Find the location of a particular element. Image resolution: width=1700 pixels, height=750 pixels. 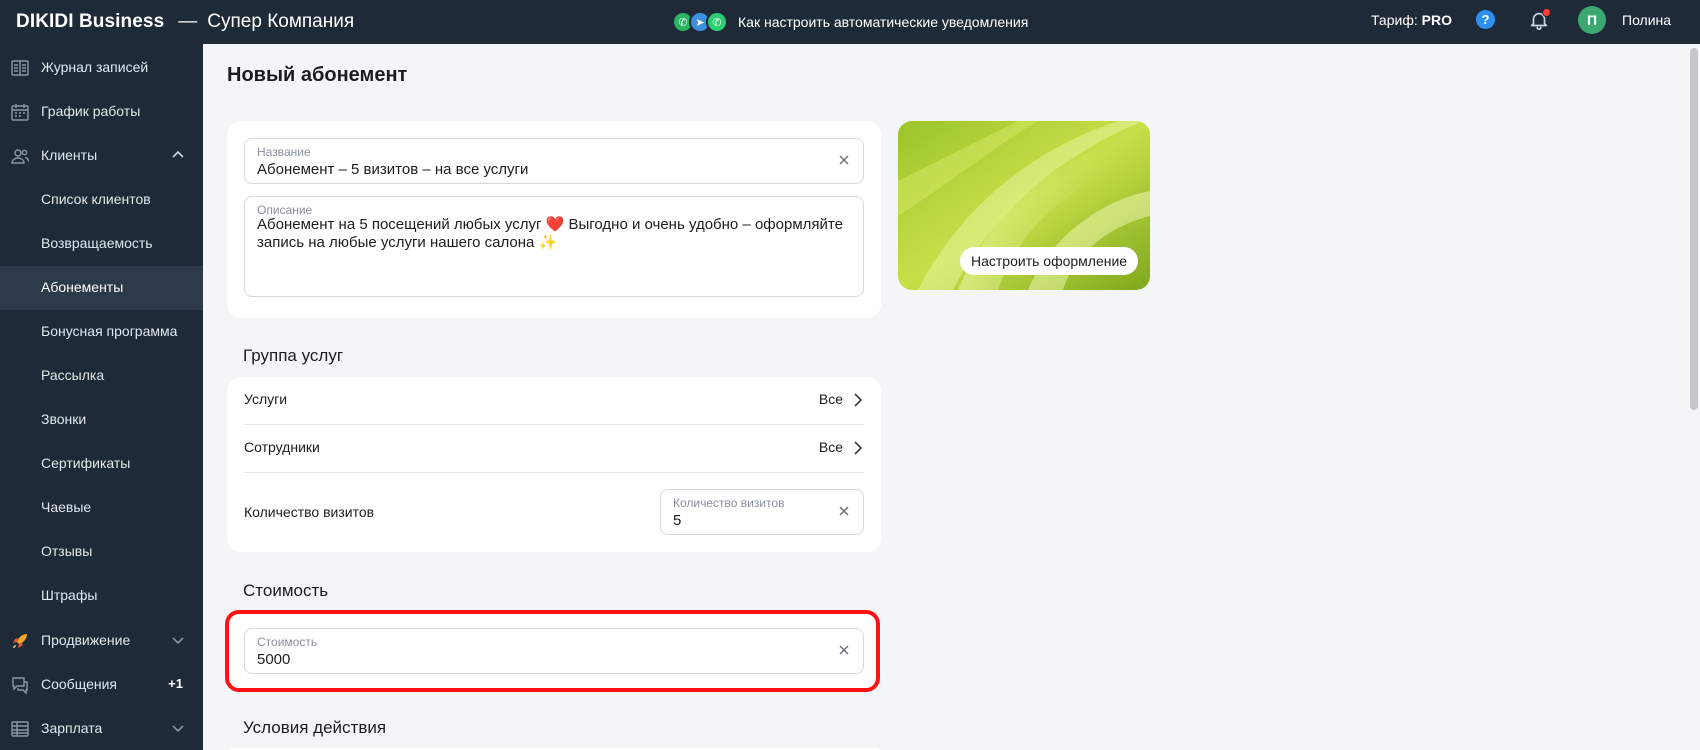

services-row: Услуги Все is located at coordinates (554, 400).